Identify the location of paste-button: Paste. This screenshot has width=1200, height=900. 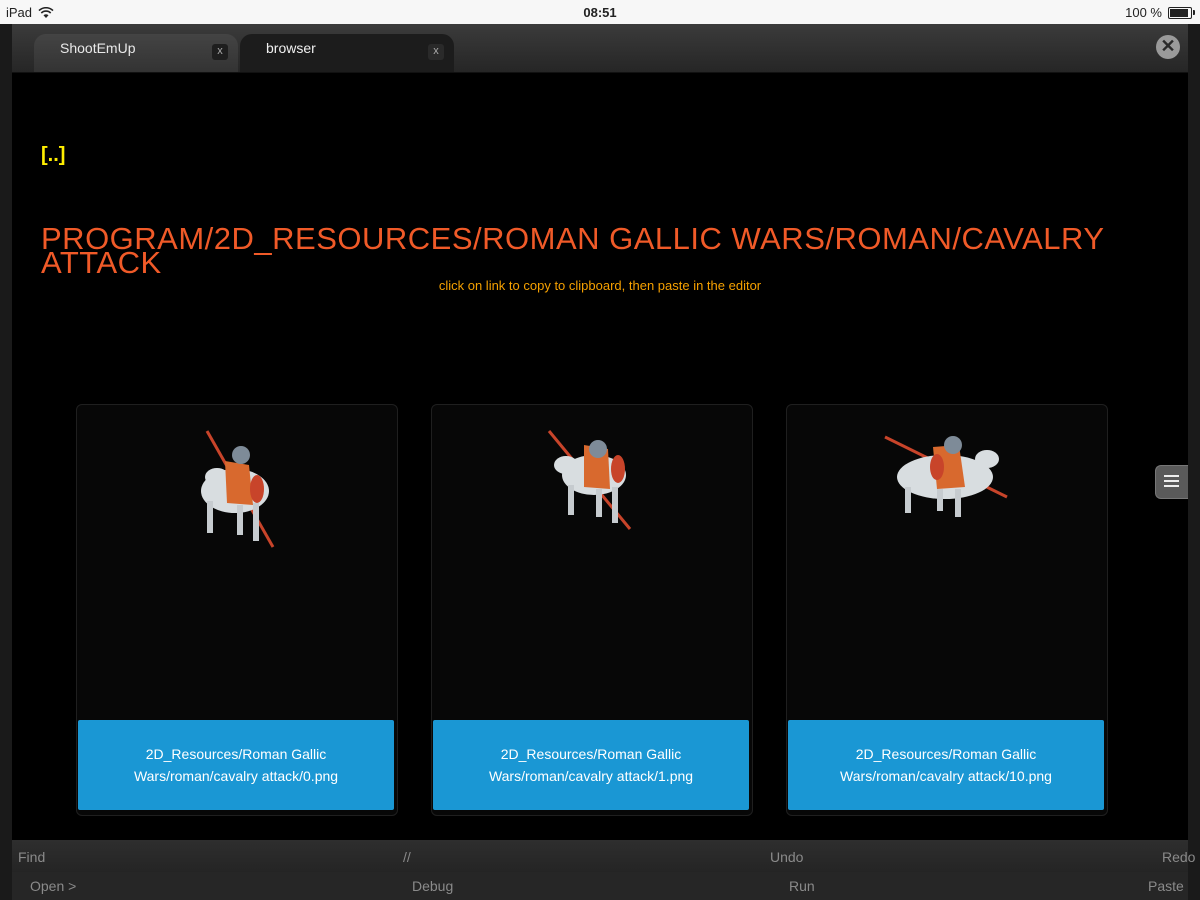
(1166, 886).